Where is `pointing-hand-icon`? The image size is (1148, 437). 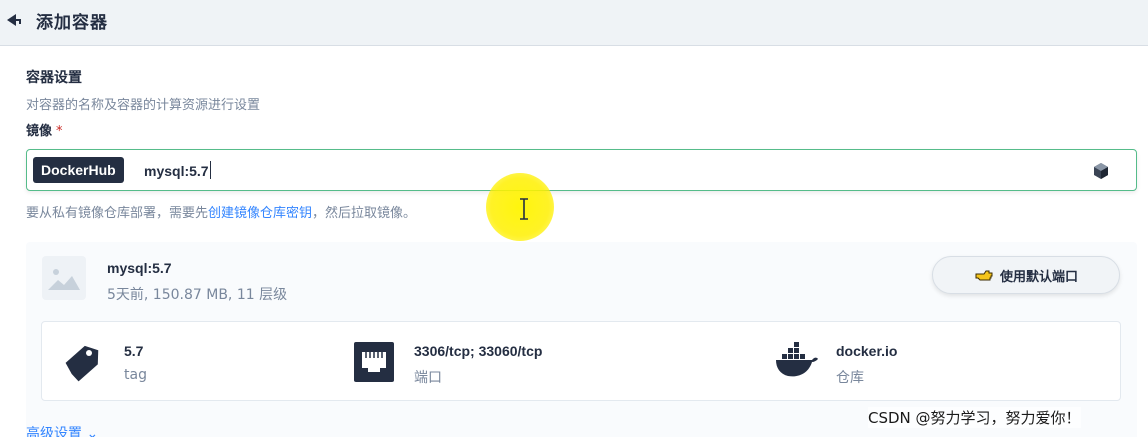 pointing-hand-icon is located at coordinates (984, 275).